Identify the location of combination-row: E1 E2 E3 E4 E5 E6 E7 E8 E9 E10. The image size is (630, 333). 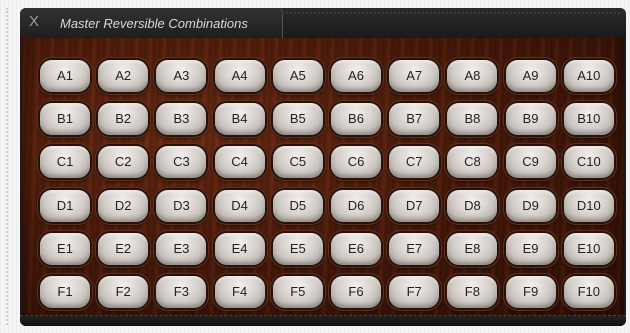
(333, 250).